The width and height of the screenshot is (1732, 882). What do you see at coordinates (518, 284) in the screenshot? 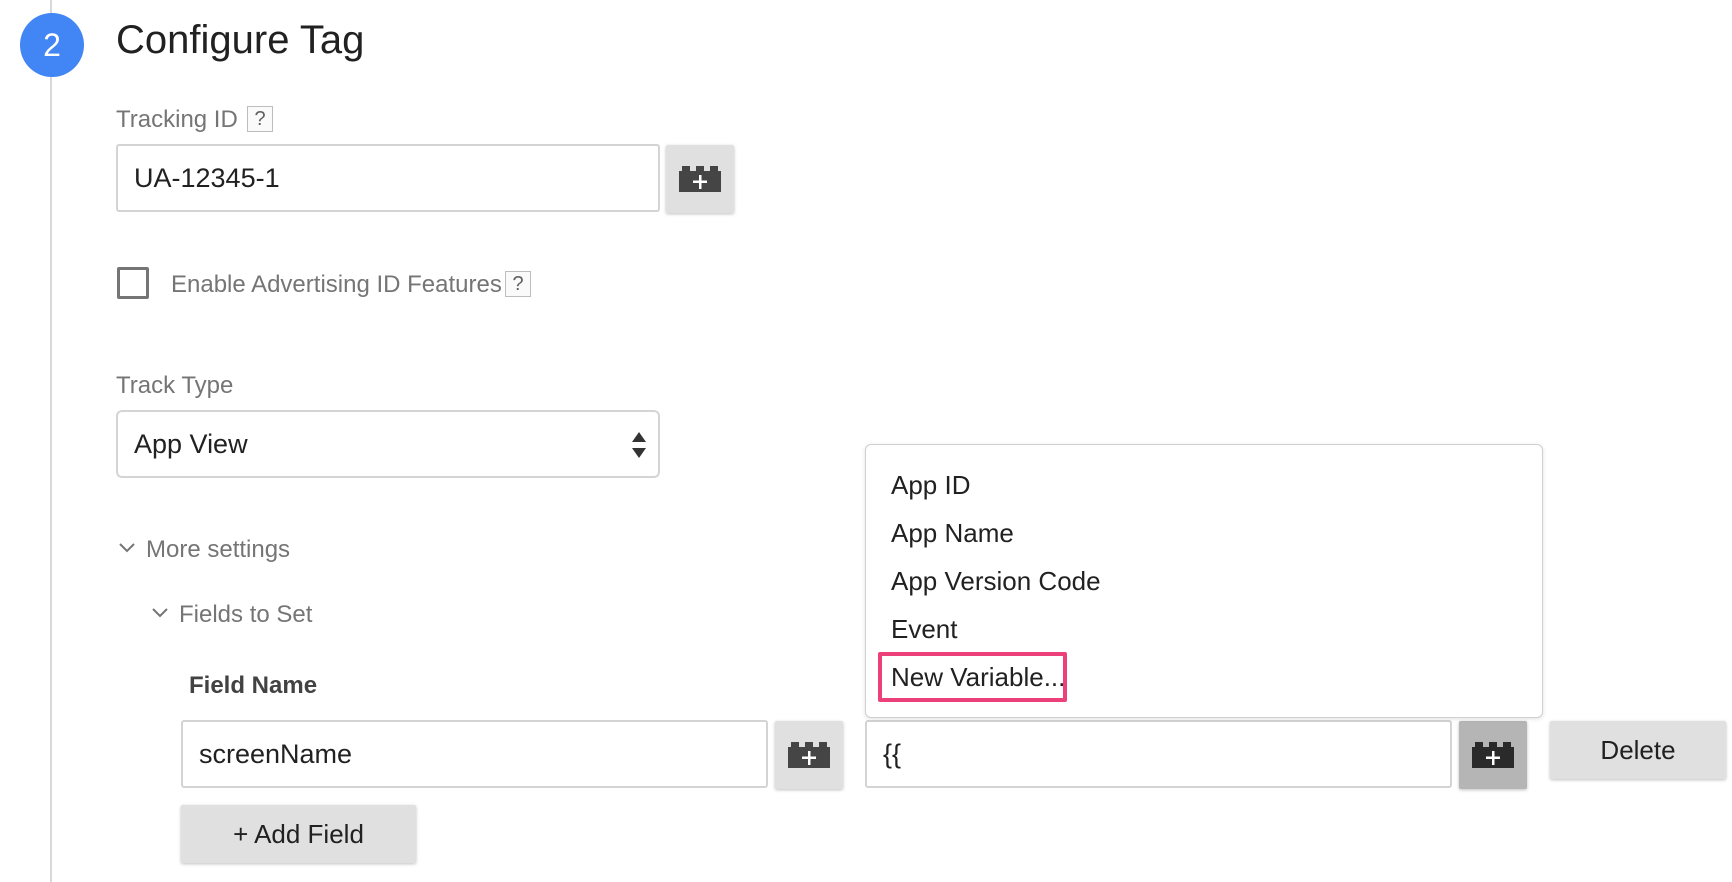
I see `advertising-id-help-icon: ?` at bounding box center [518, 284].